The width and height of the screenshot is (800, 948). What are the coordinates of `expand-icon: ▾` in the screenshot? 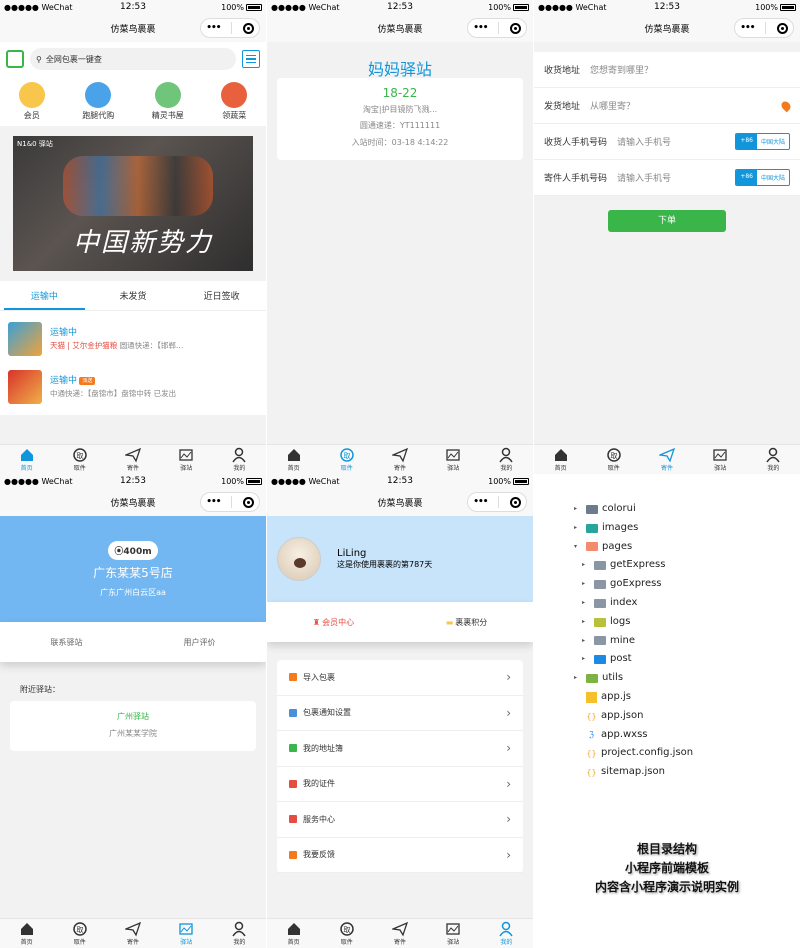 It's located at (578, 547).